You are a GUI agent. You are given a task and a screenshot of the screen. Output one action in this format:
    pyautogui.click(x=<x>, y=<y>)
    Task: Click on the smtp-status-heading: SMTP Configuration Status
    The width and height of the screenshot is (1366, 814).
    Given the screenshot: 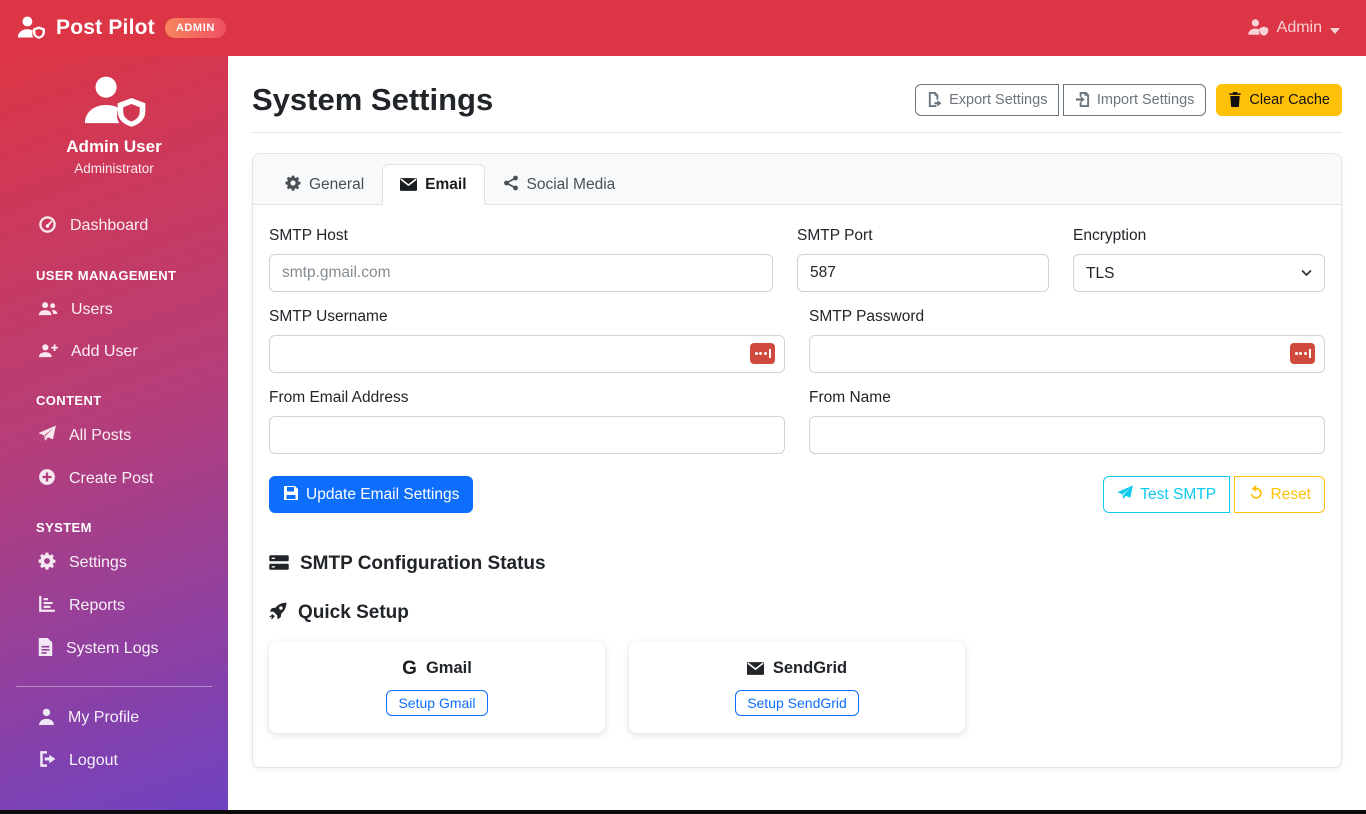 What is the action you would take?
    pyautogui.click(x=423, y=563)
    